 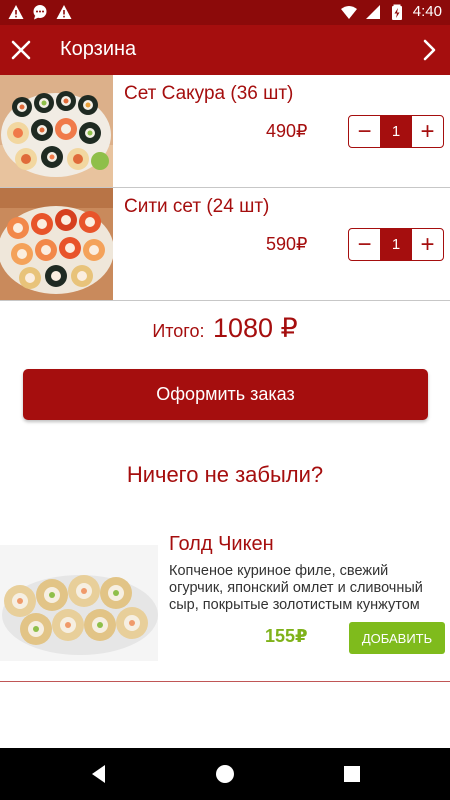 What do you see at coordinates (21, 50) in the screenshot?
I see `close-icon` at bounding box center [21, 50].